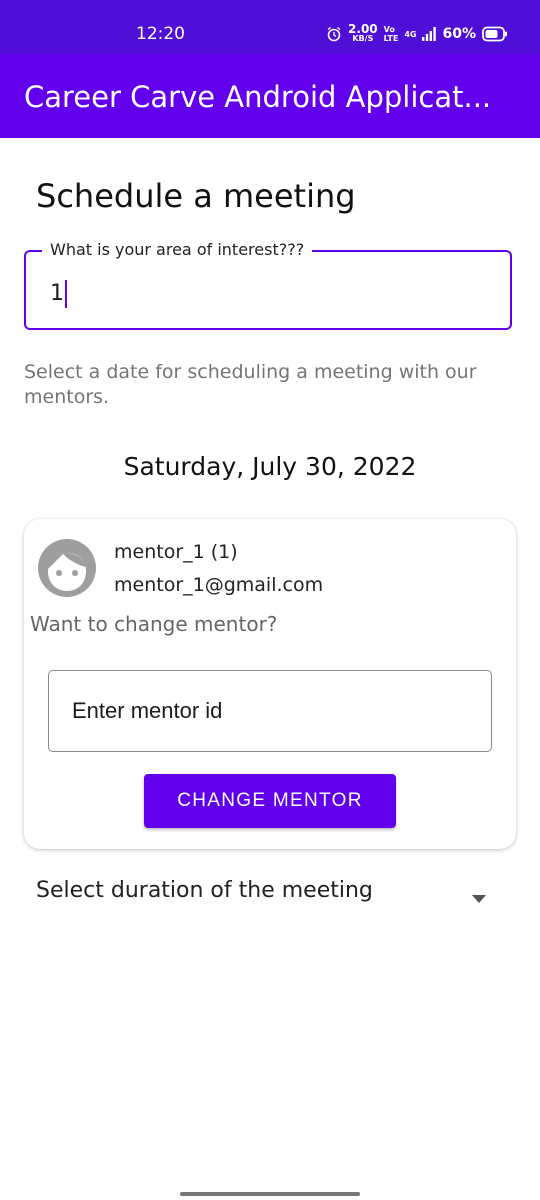 This screenshot has height=1200, width=540. I want to click on area-of-interest-input: 1, so click(58, 294).